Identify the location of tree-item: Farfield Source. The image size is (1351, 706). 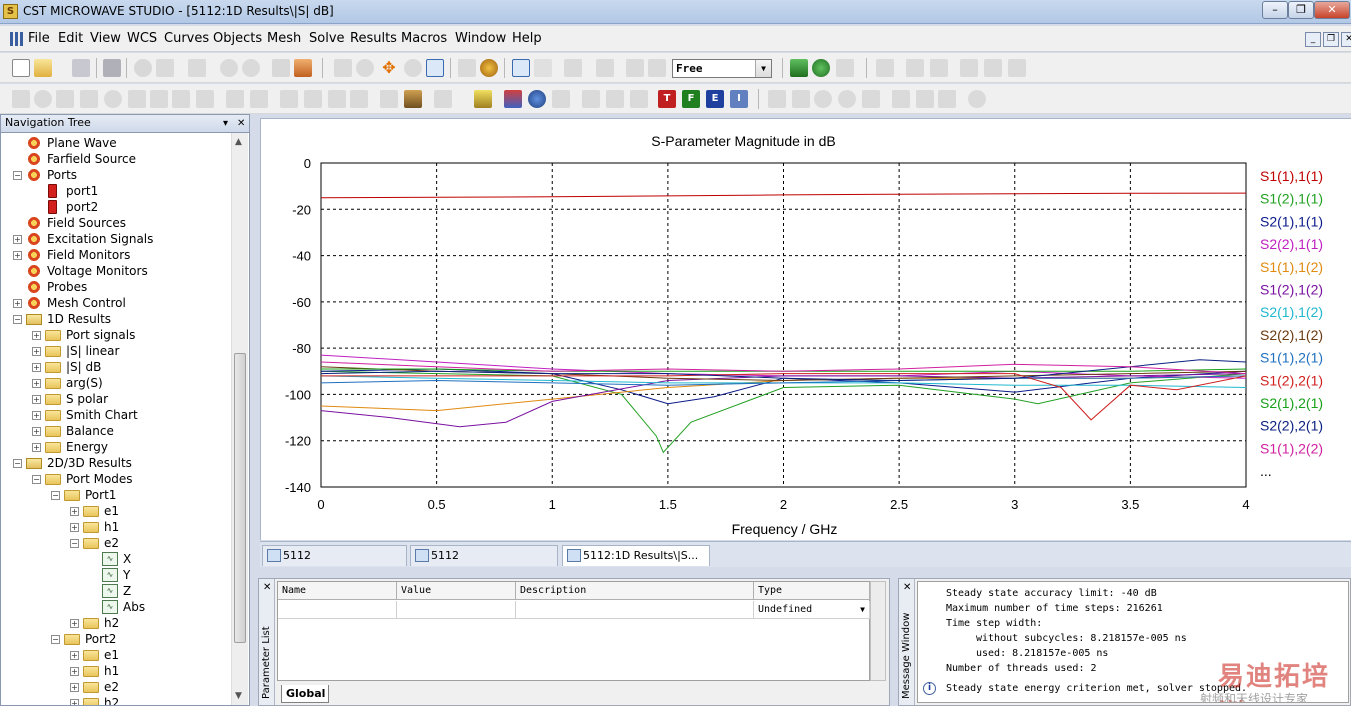
(116, 159).